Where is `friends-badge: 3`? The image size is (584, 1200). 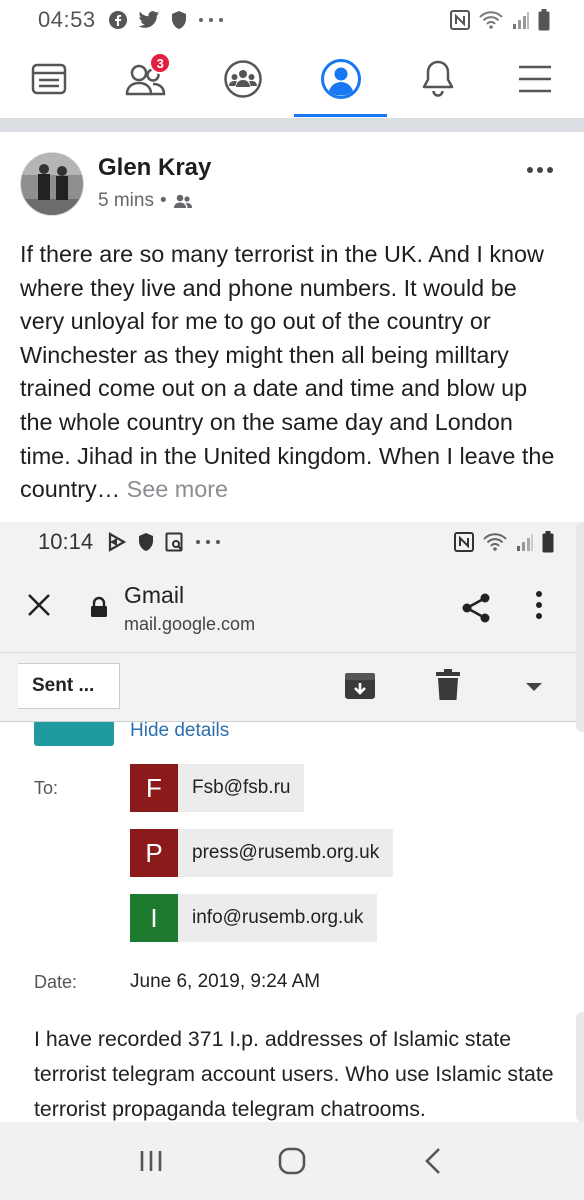
friends-badge: 3 is located at coordinates (160, 63).